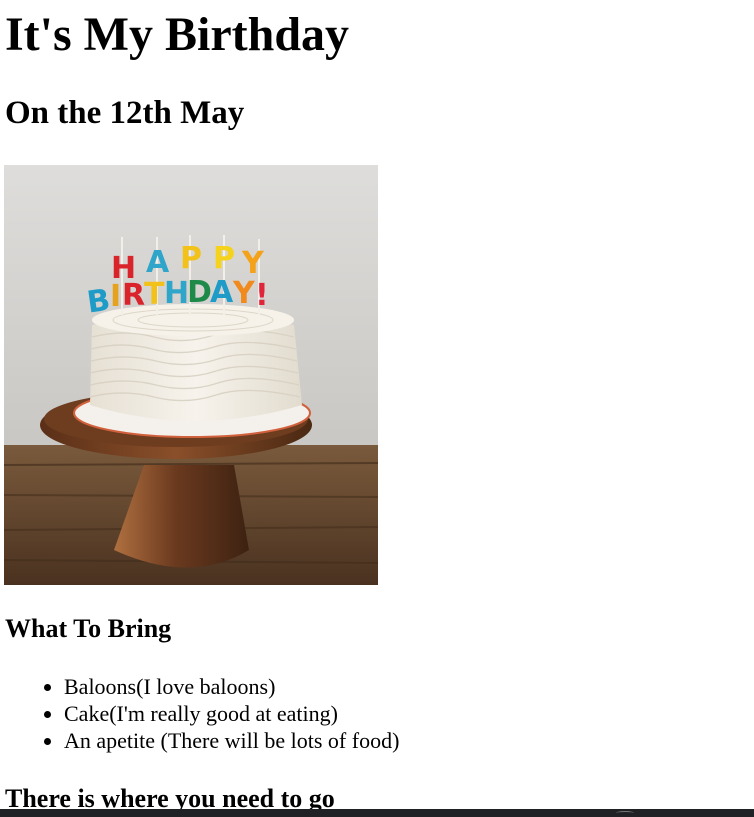 The image size is (754, 817). I want to click on page-title: It's My Birthday, so click(177, 34).